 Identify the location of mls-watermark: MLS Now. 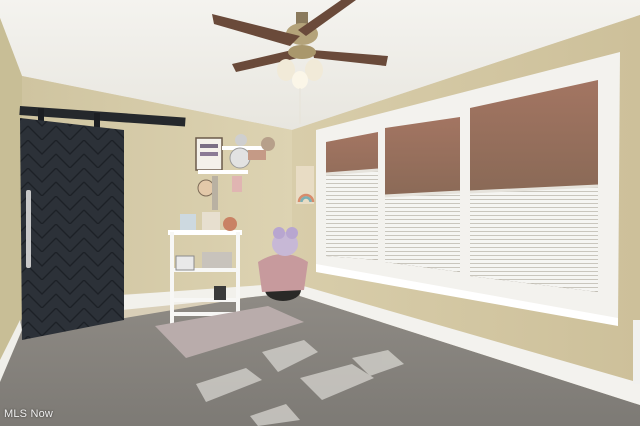
(29, 414).